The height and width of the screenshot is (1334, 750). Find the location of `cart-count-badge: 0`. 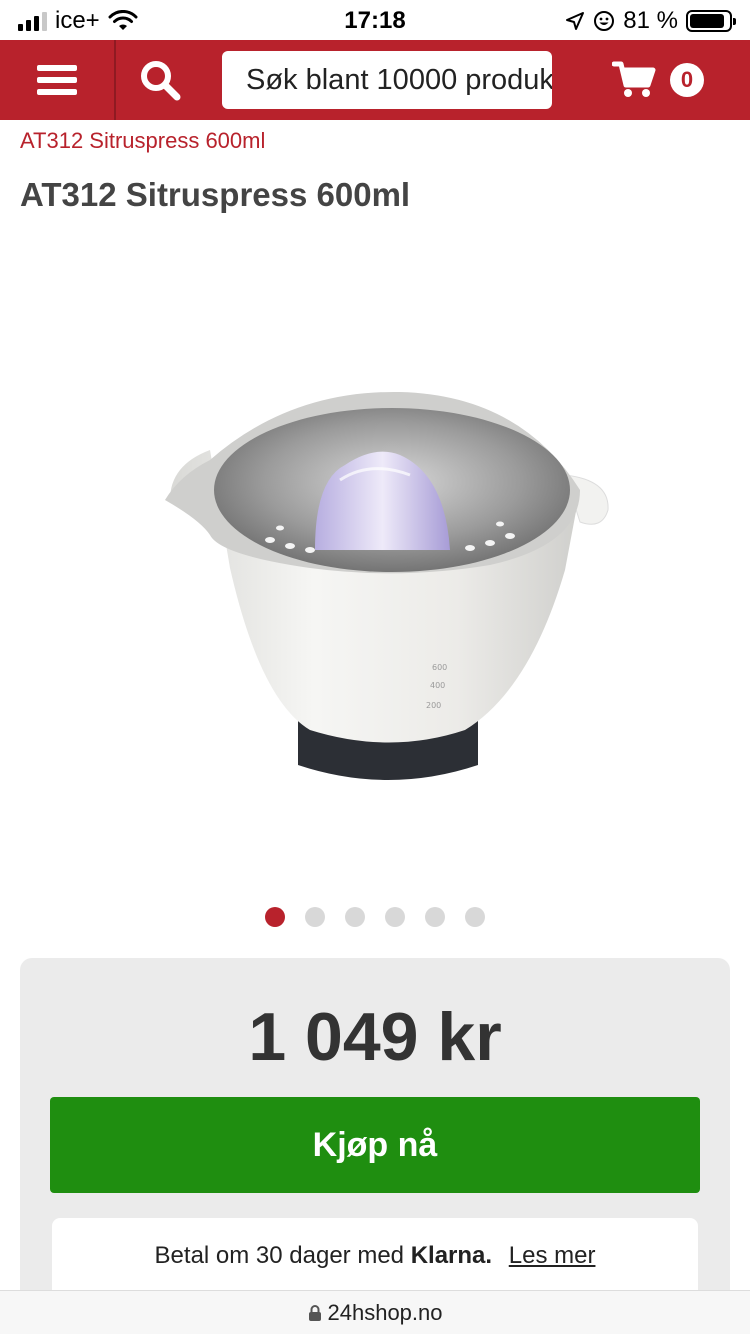

cart-count-badge: 0 is located at coordinates (687, 80).